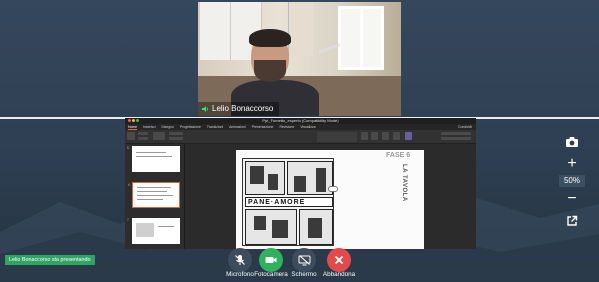  Describe the element at coordinates (153, 159) in the screenshot. I see `slide-thumbnail: 5` at that location.